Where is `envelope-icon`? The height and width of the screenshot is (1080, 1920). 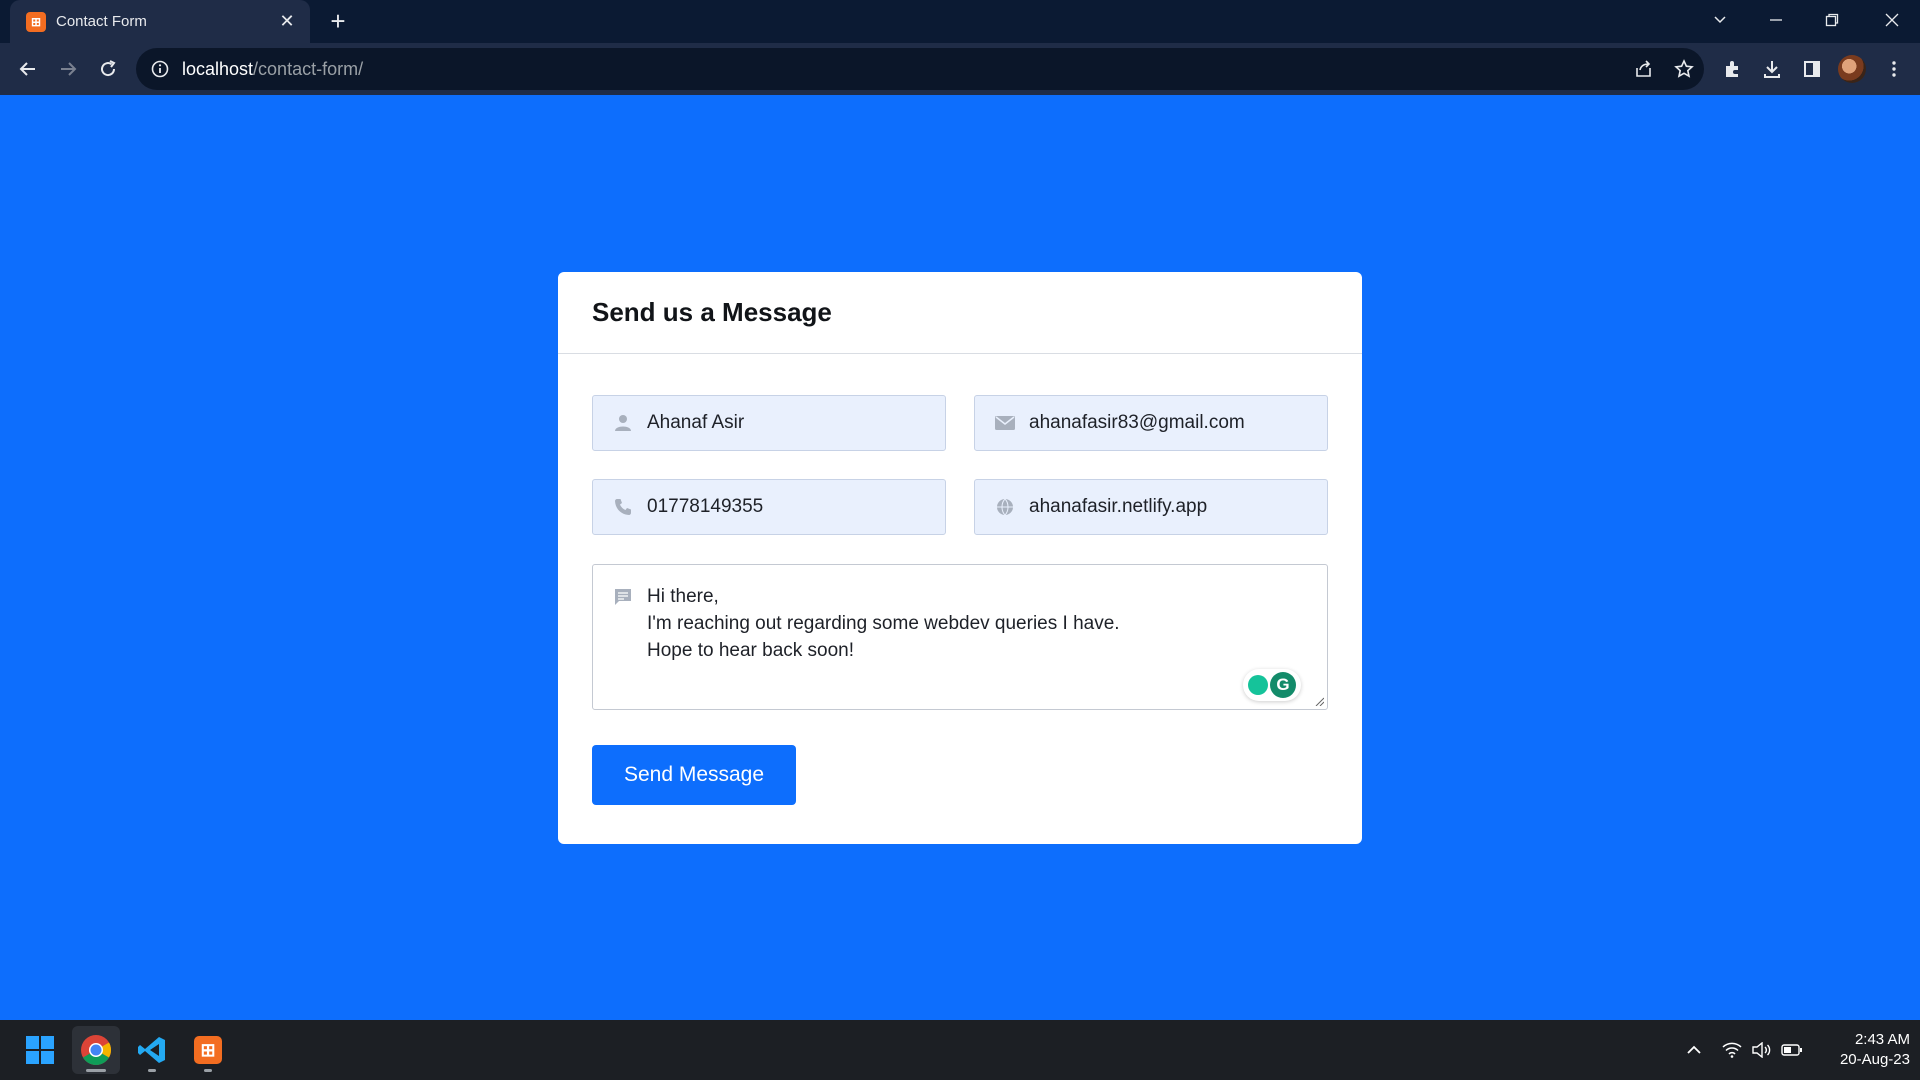
envelope-icon is located at coordinates (1005, 423).